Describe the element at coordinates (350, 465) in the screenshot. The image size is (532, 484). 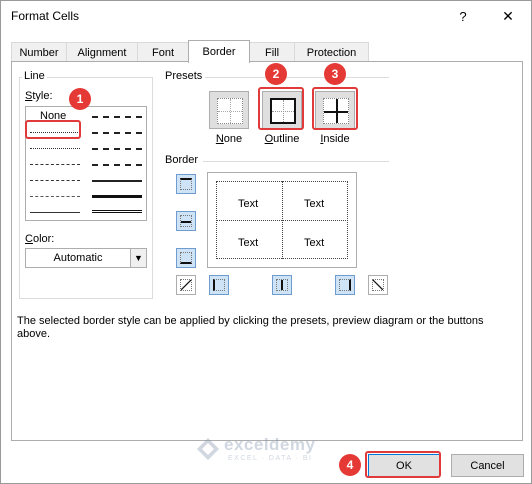
I see `annotation-badge-4: 4` at that location.